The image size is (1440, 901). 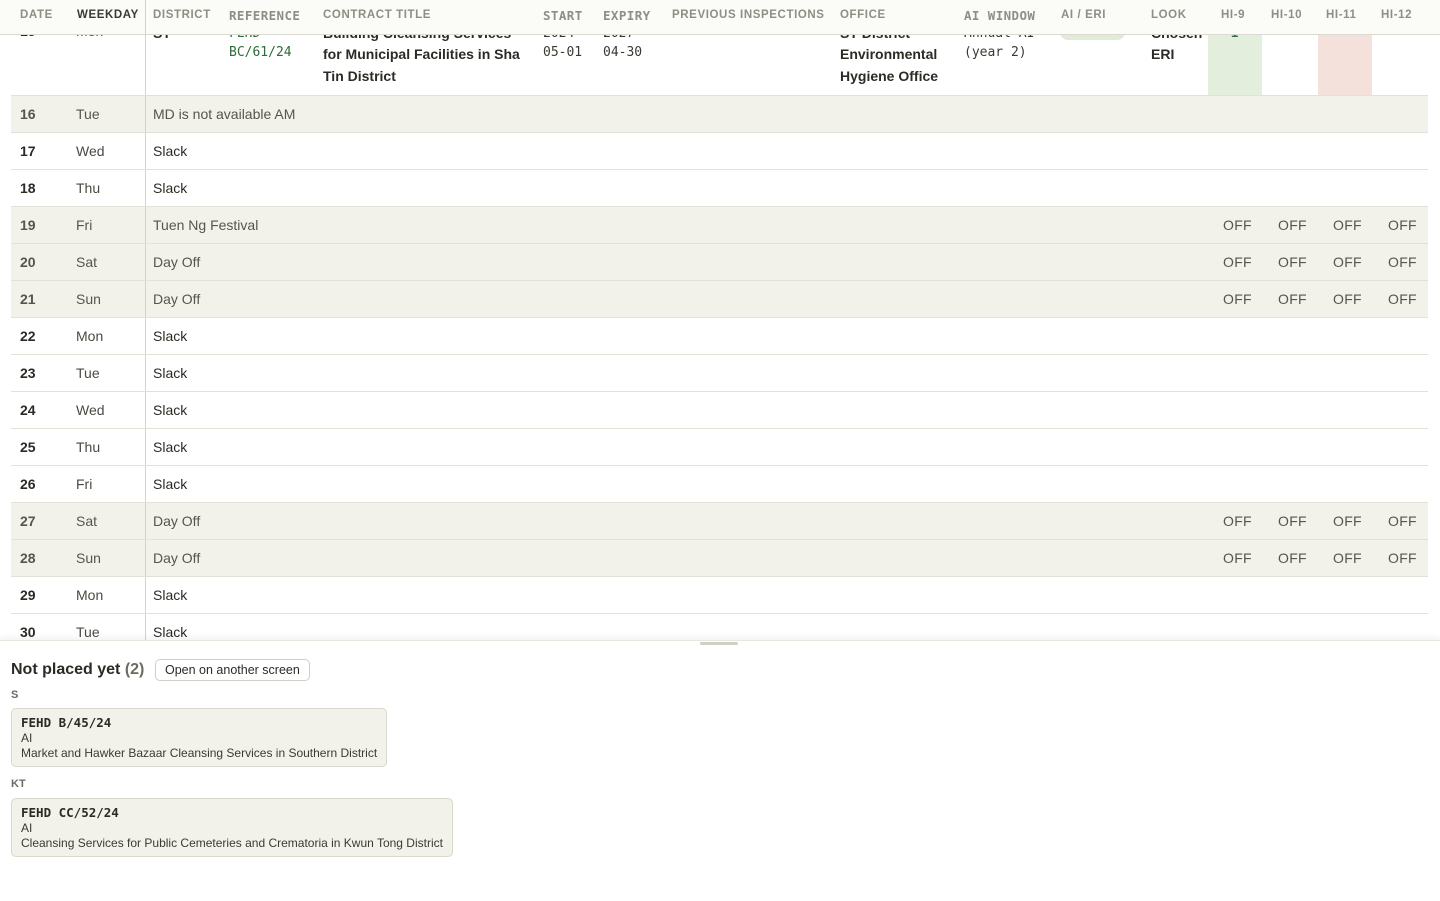 I want to click on day-row: 21 Sun Day Off OFF OFF OFF OFF, so click(x=719, y=299).